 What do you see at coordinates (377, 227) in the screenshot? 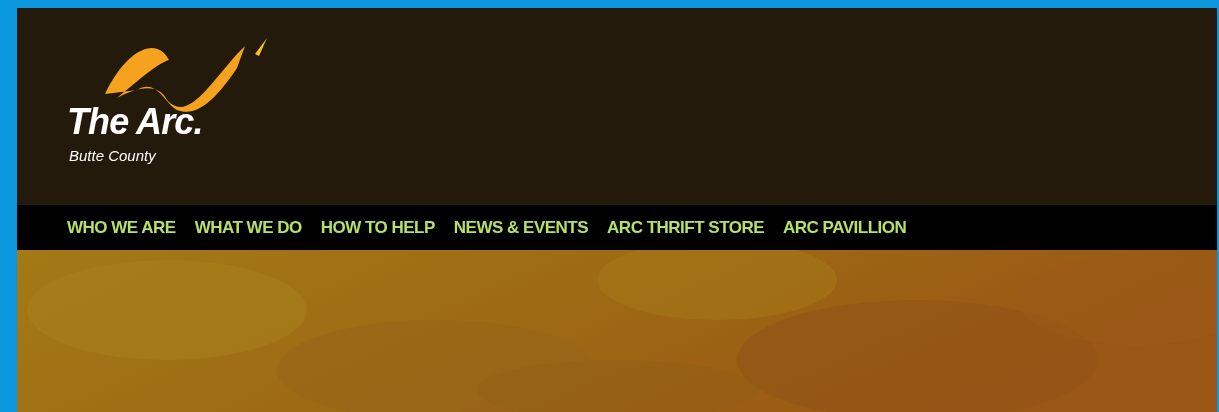
I see `nav-link: HOW TO HELP` at bounding box center [377, 227].